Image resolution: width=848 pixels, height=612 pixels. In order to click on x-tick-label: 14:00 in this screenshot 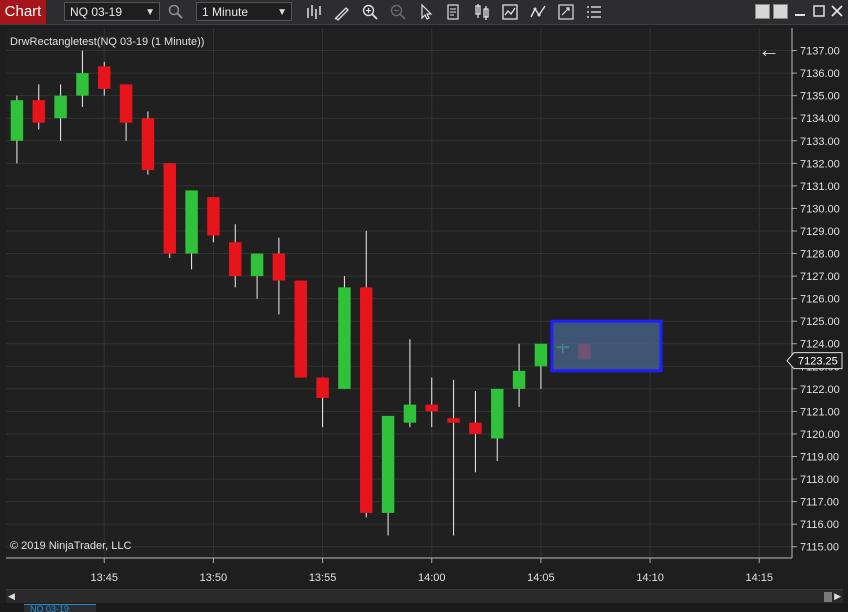, I will do `click(432, 578)`.